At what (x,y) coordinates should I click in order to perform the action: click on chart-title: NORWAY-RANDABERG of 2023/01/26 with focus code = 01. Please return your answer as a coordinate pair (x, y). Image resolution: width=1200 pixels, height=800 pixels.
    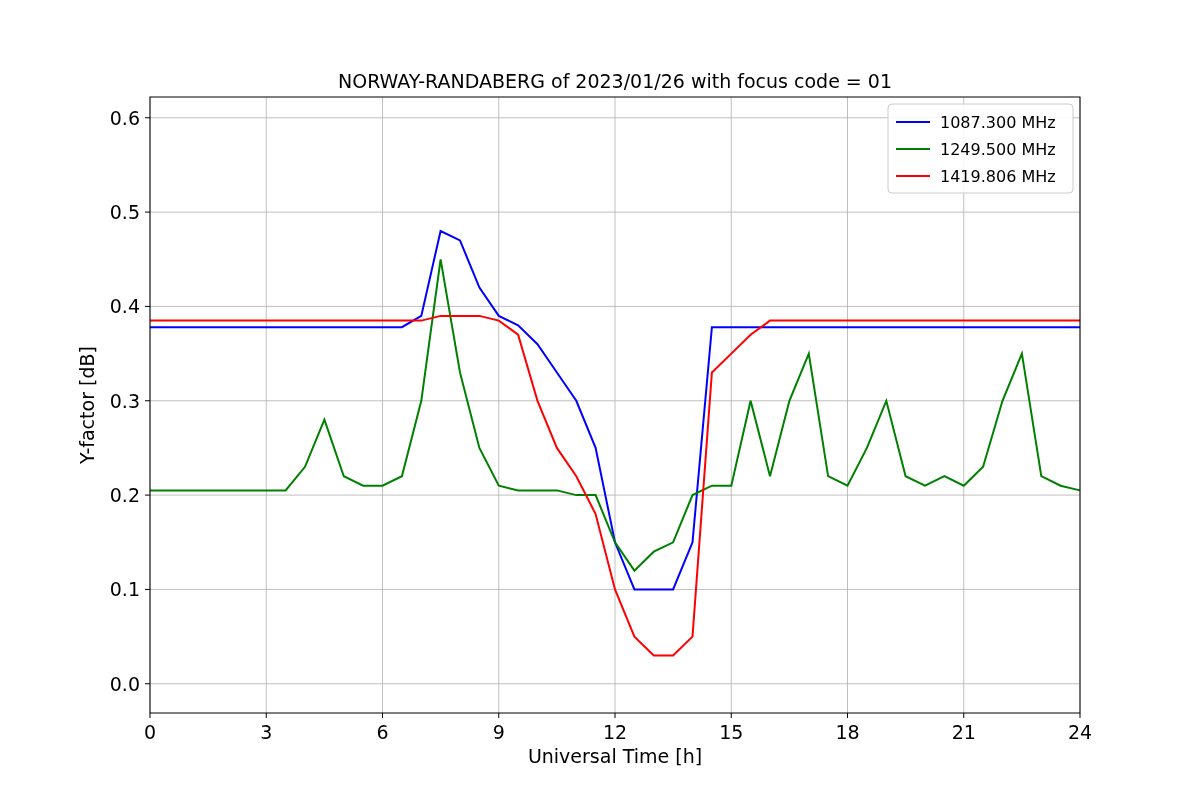
    Looking at the image, I should click on (615, 81).